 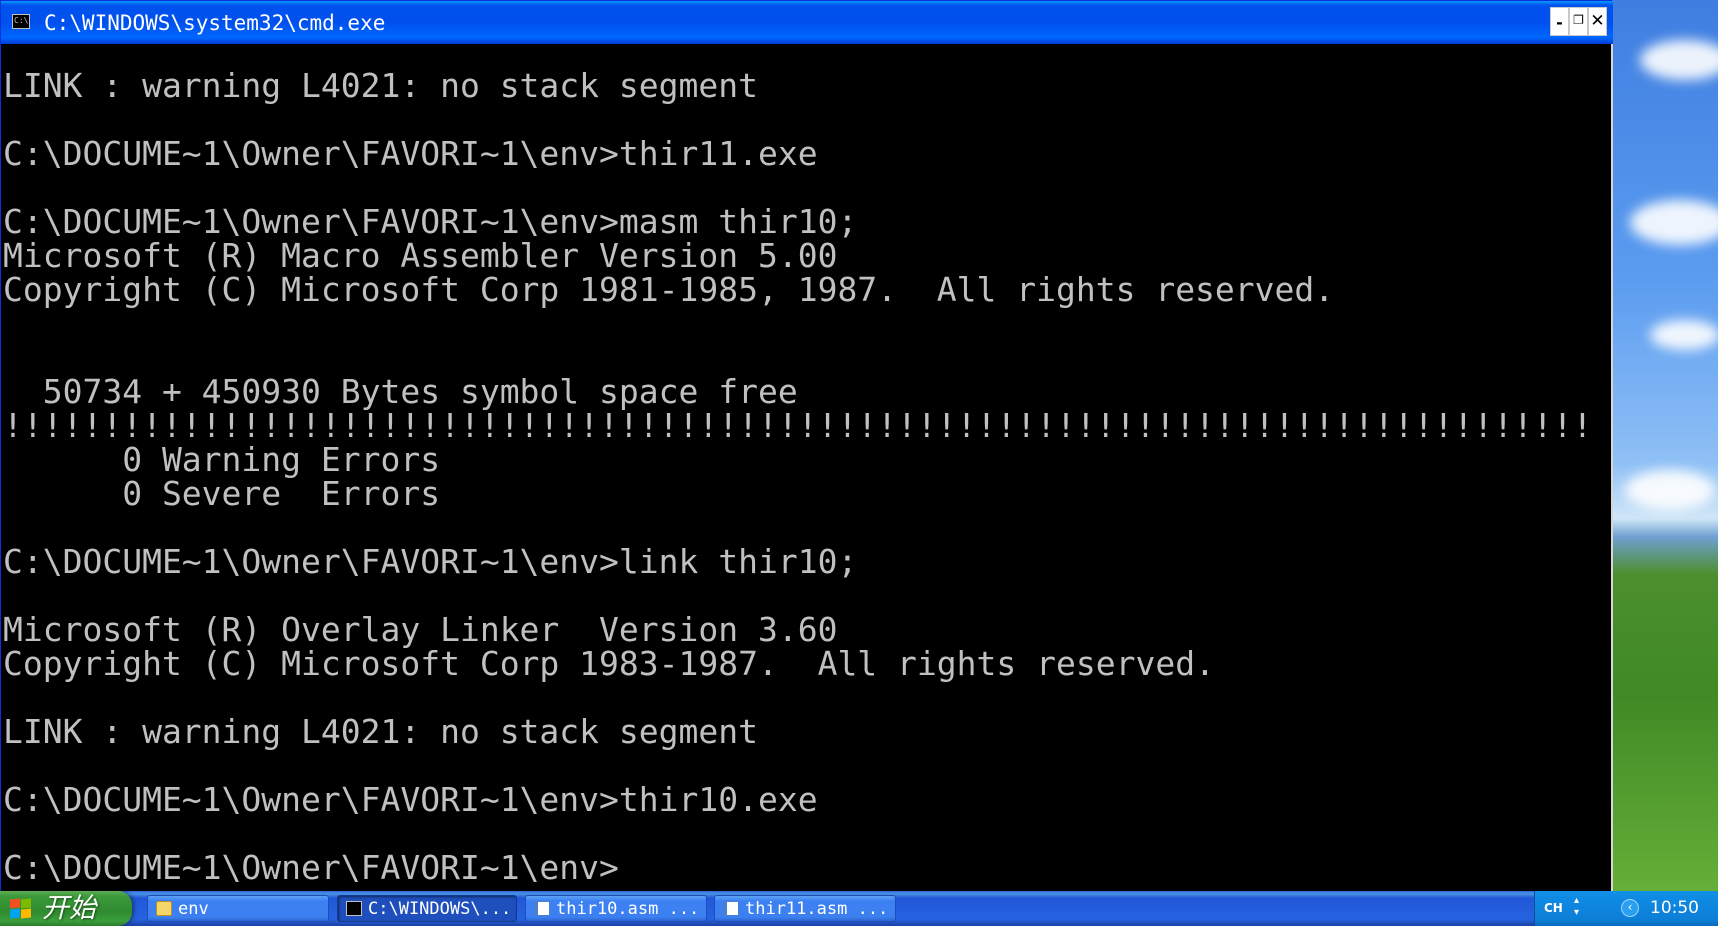 What do you see at coordinates (354, 908) in the screenshot?
I see `cmd-icon` at bounding box center [354, 908].